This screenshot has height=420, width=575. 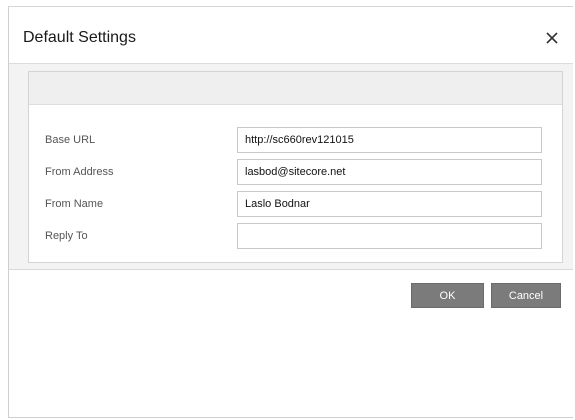 What do you see at coordinates (389, 172) in the screenshot?
I see `from-address-input` at bounding box center [389, 172].